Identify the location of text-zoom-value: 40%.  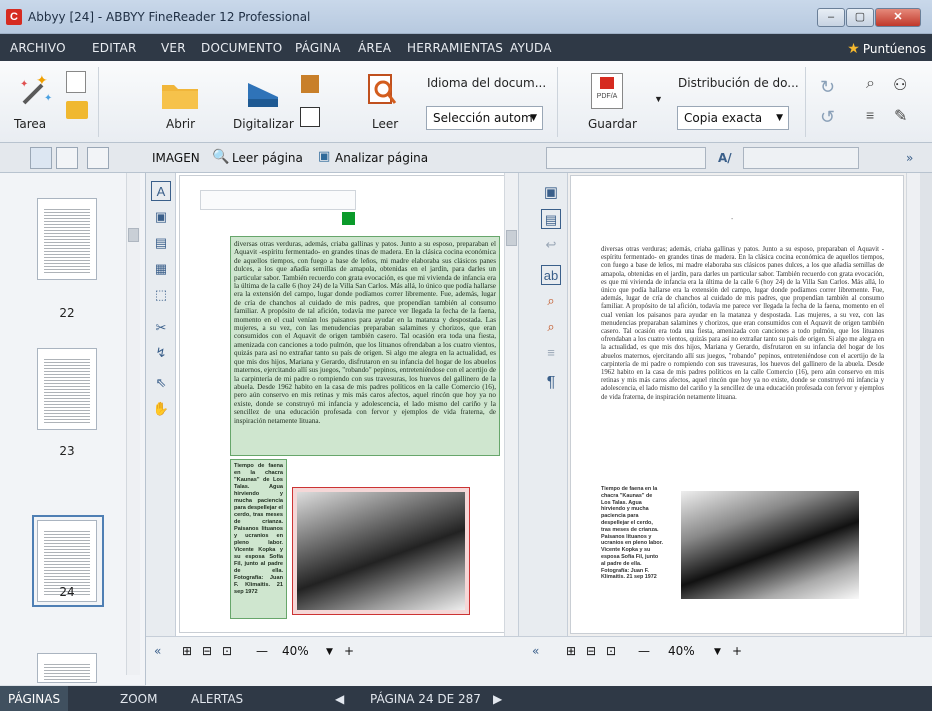
(681, 651).